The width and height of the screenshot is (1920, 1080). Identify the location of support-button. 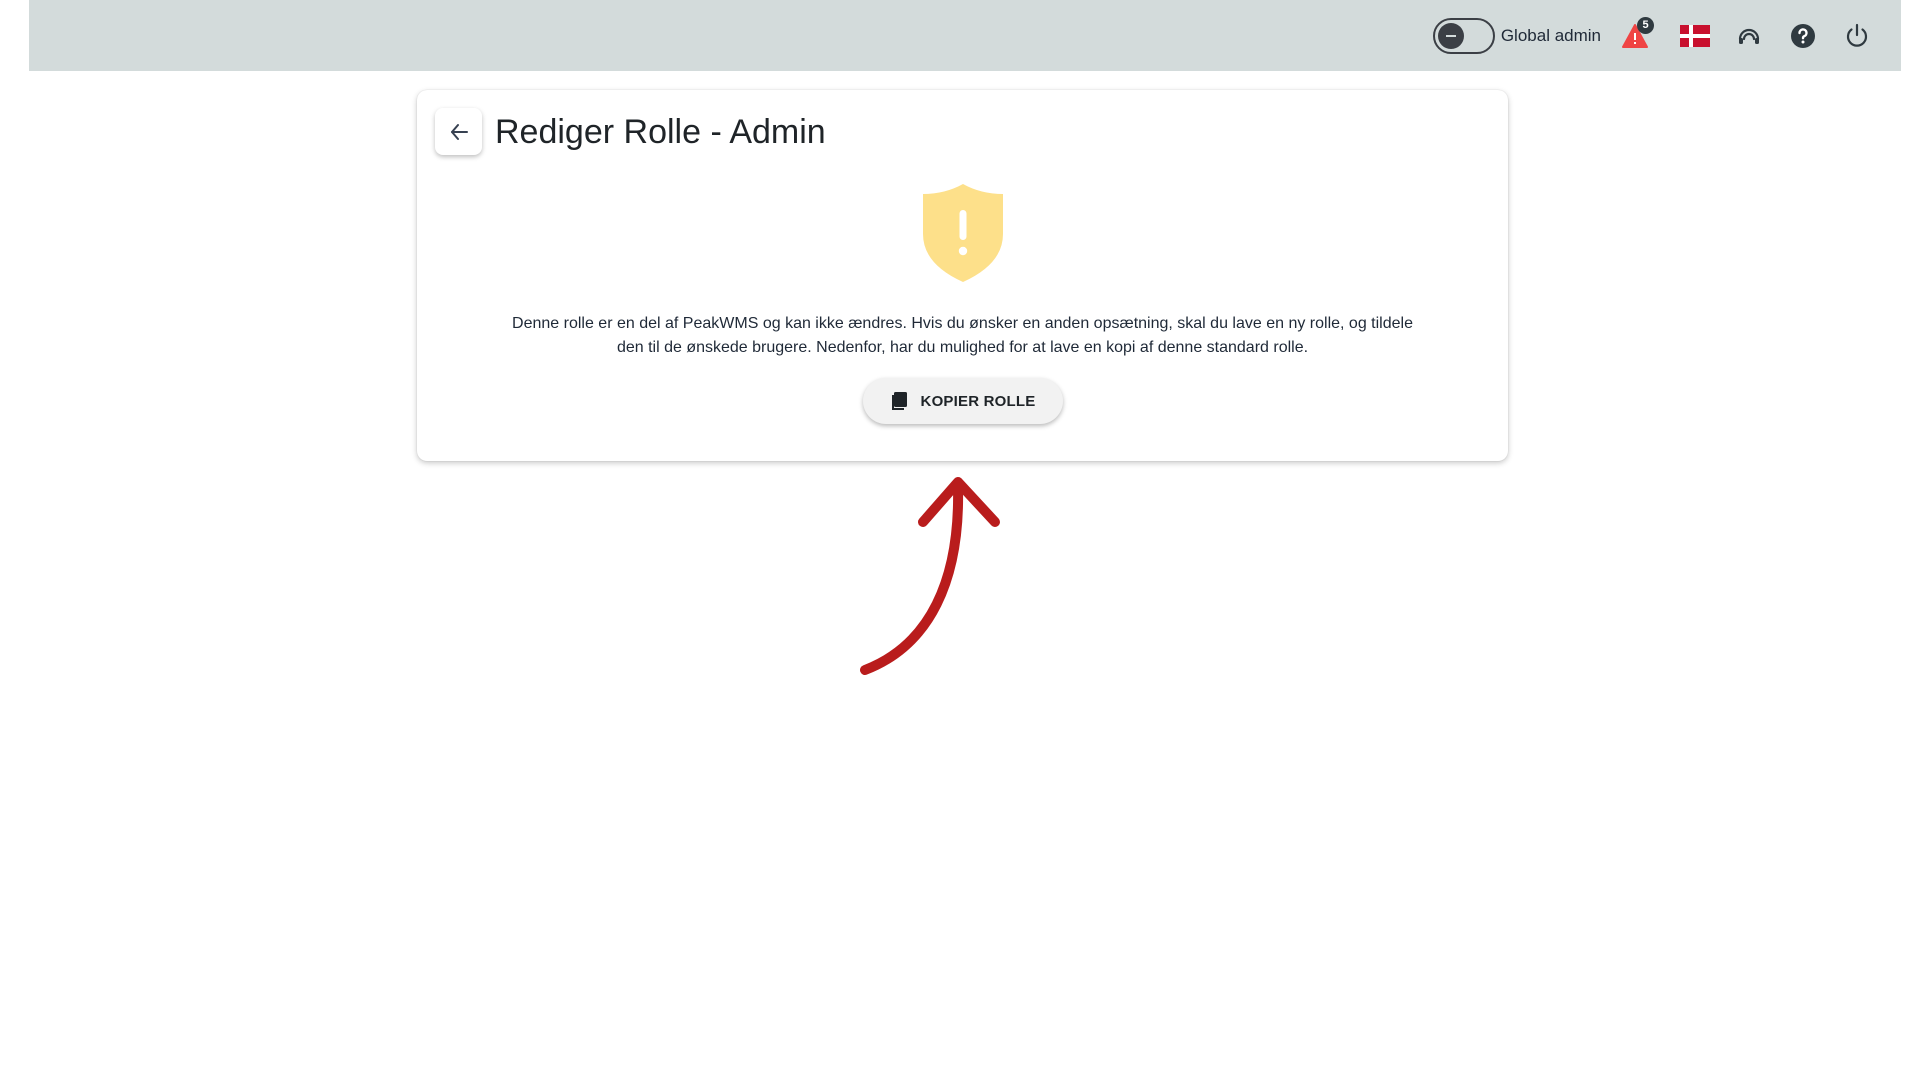
(1749, 36).